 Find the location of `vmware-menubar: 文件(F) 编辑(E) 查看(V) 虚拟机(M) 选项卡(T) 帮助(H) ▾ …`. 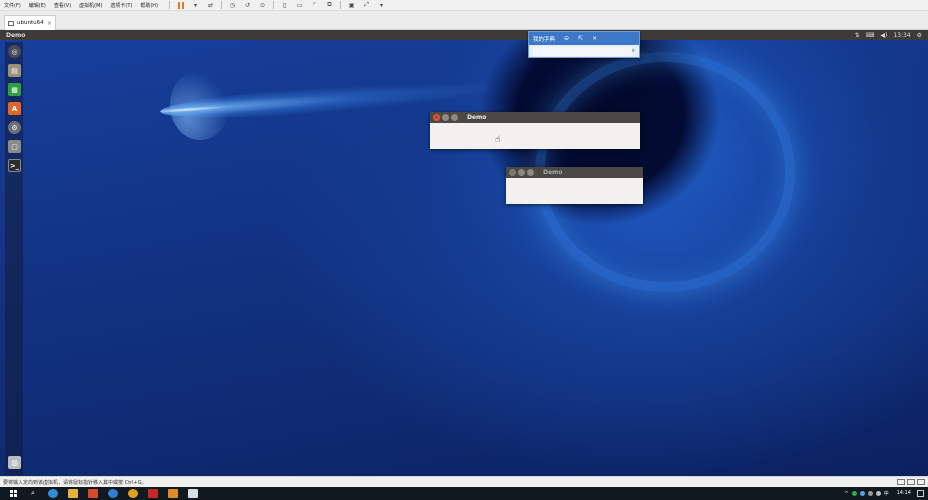

vmware-menubar: 文件(F) 编辑(E) 查看(V) 虚拟机(M) 选项卡(T) 帮助(H) ▾ … is located at coordinates (464, 5).